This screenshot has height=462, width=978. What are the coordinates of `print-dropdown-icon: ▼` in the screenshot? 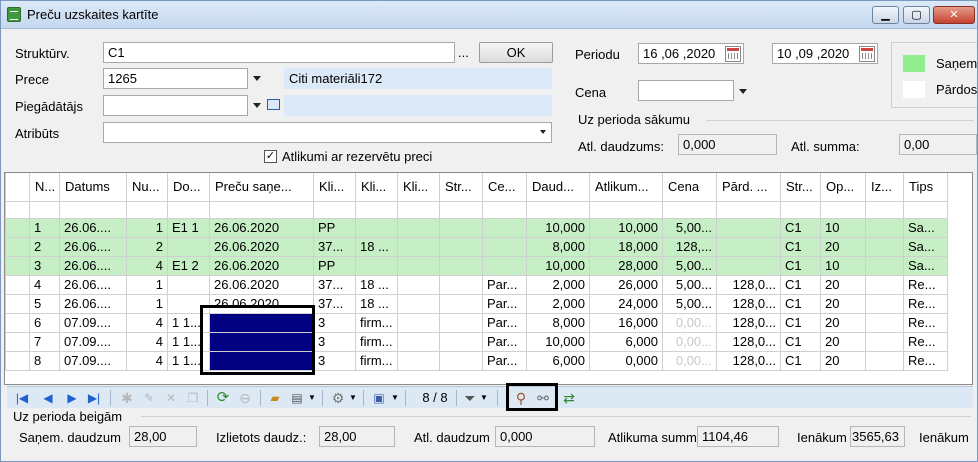 It's located at (312, 398).